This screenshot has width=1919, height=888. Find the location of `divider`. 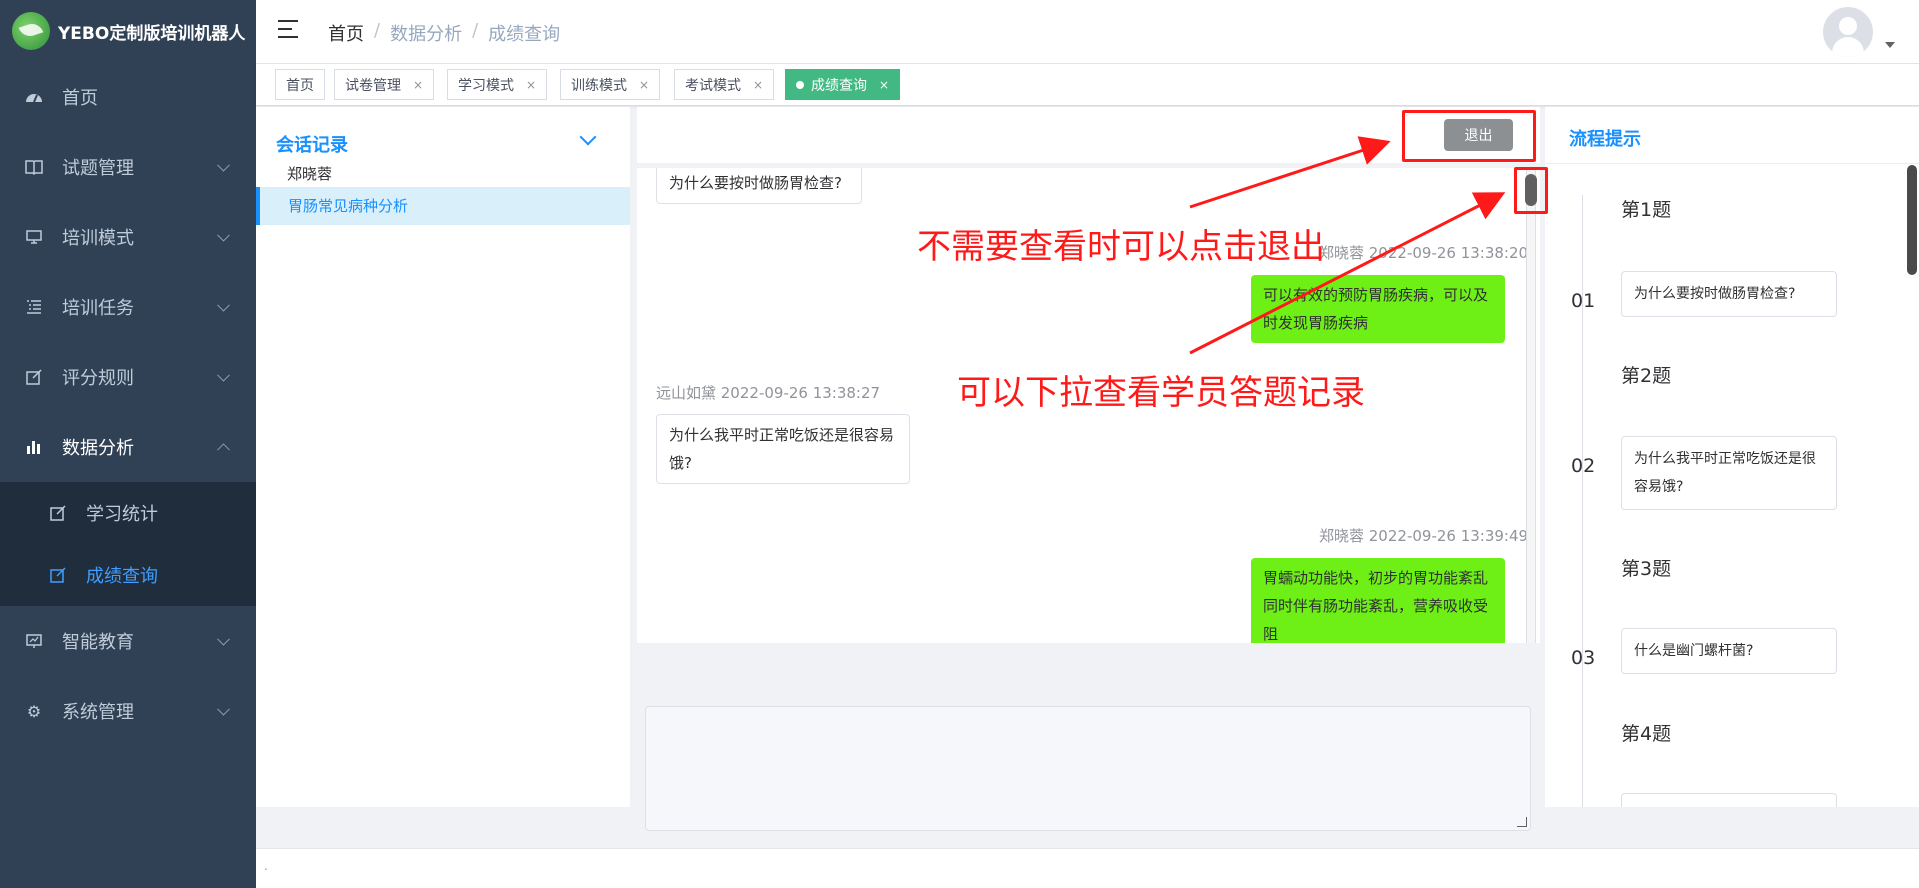

divider is located at coordinates (1732, 163).